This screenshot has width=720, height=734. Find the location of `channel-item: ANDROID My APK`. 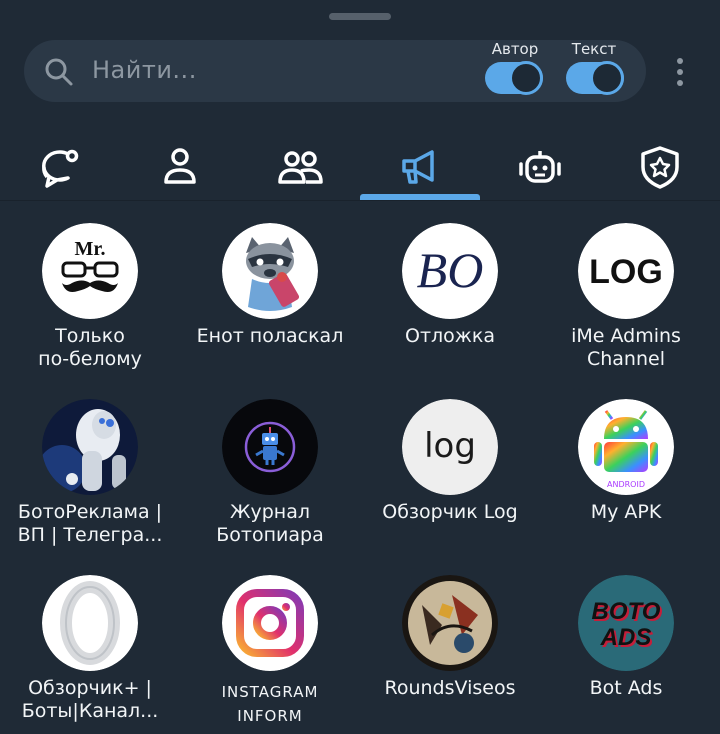

channel-item: ANDROID My APK is located at coordinates (626, 484).